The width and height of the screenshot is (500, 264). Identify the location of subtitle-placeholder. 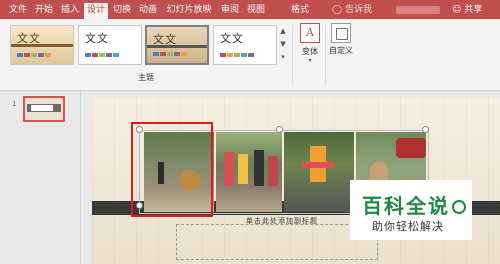
(277, 242).